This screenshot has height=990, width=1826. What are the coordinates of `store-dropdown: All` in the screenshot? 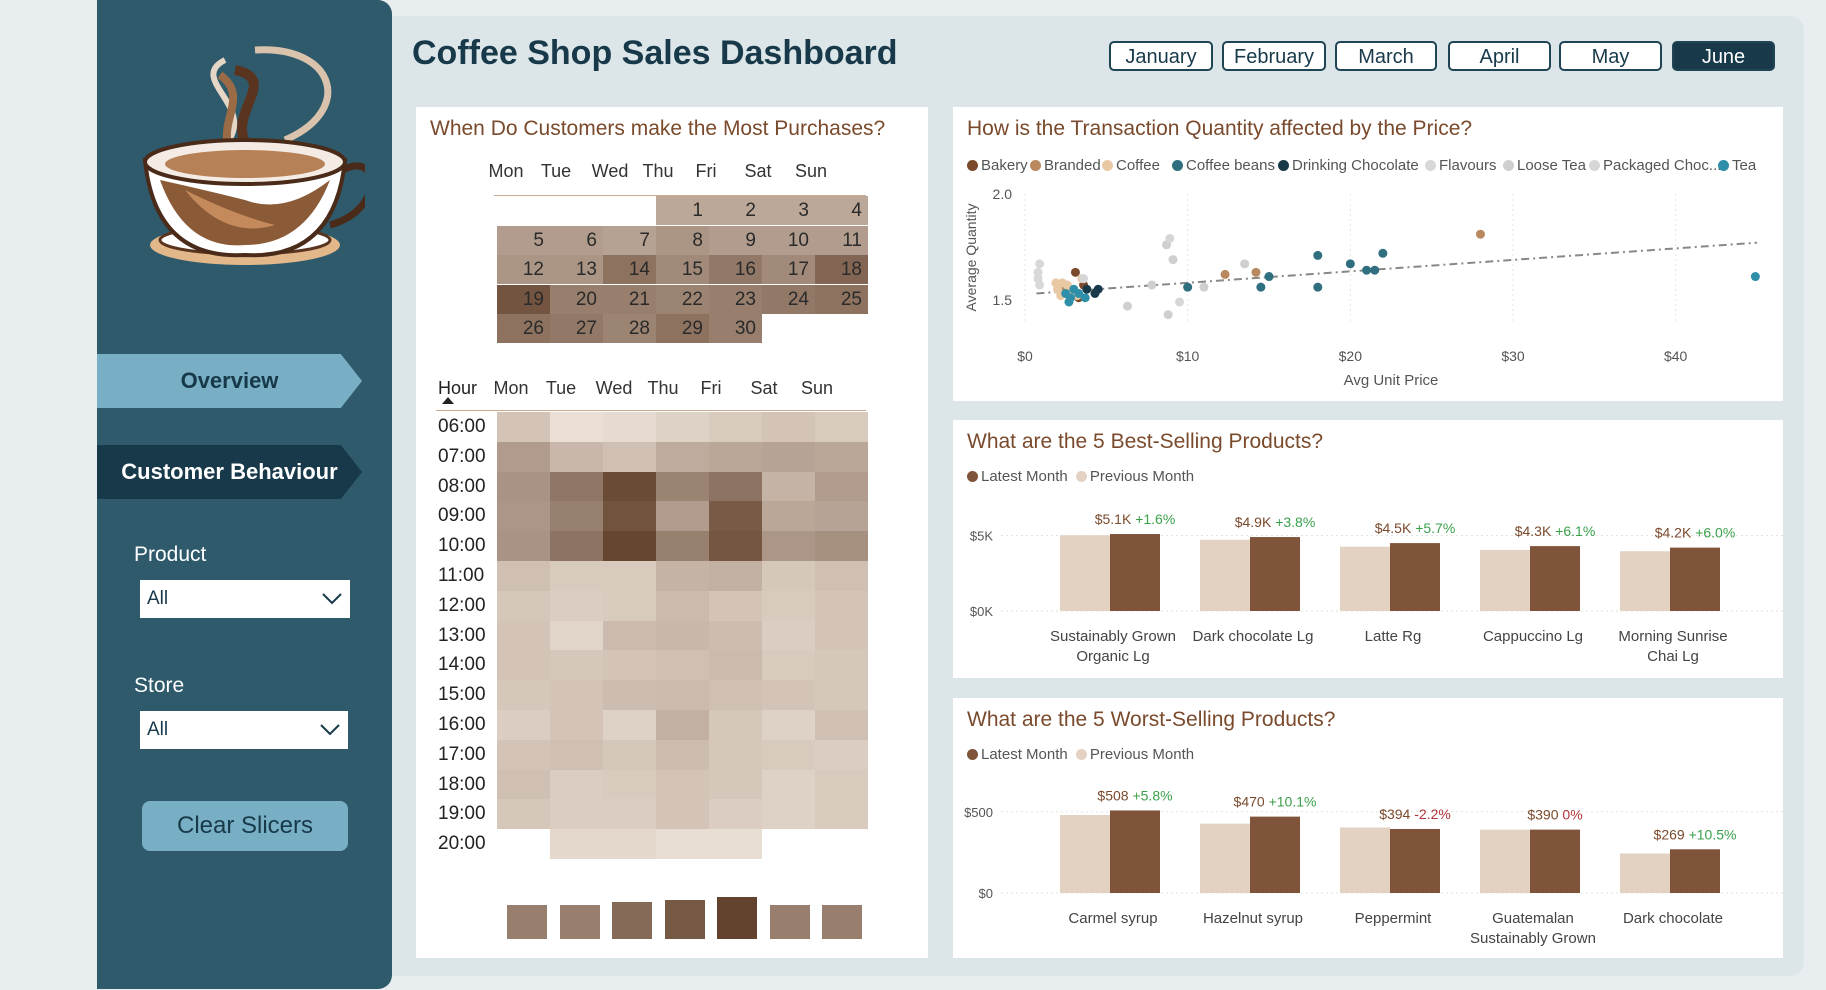 It's located at (244, 730).